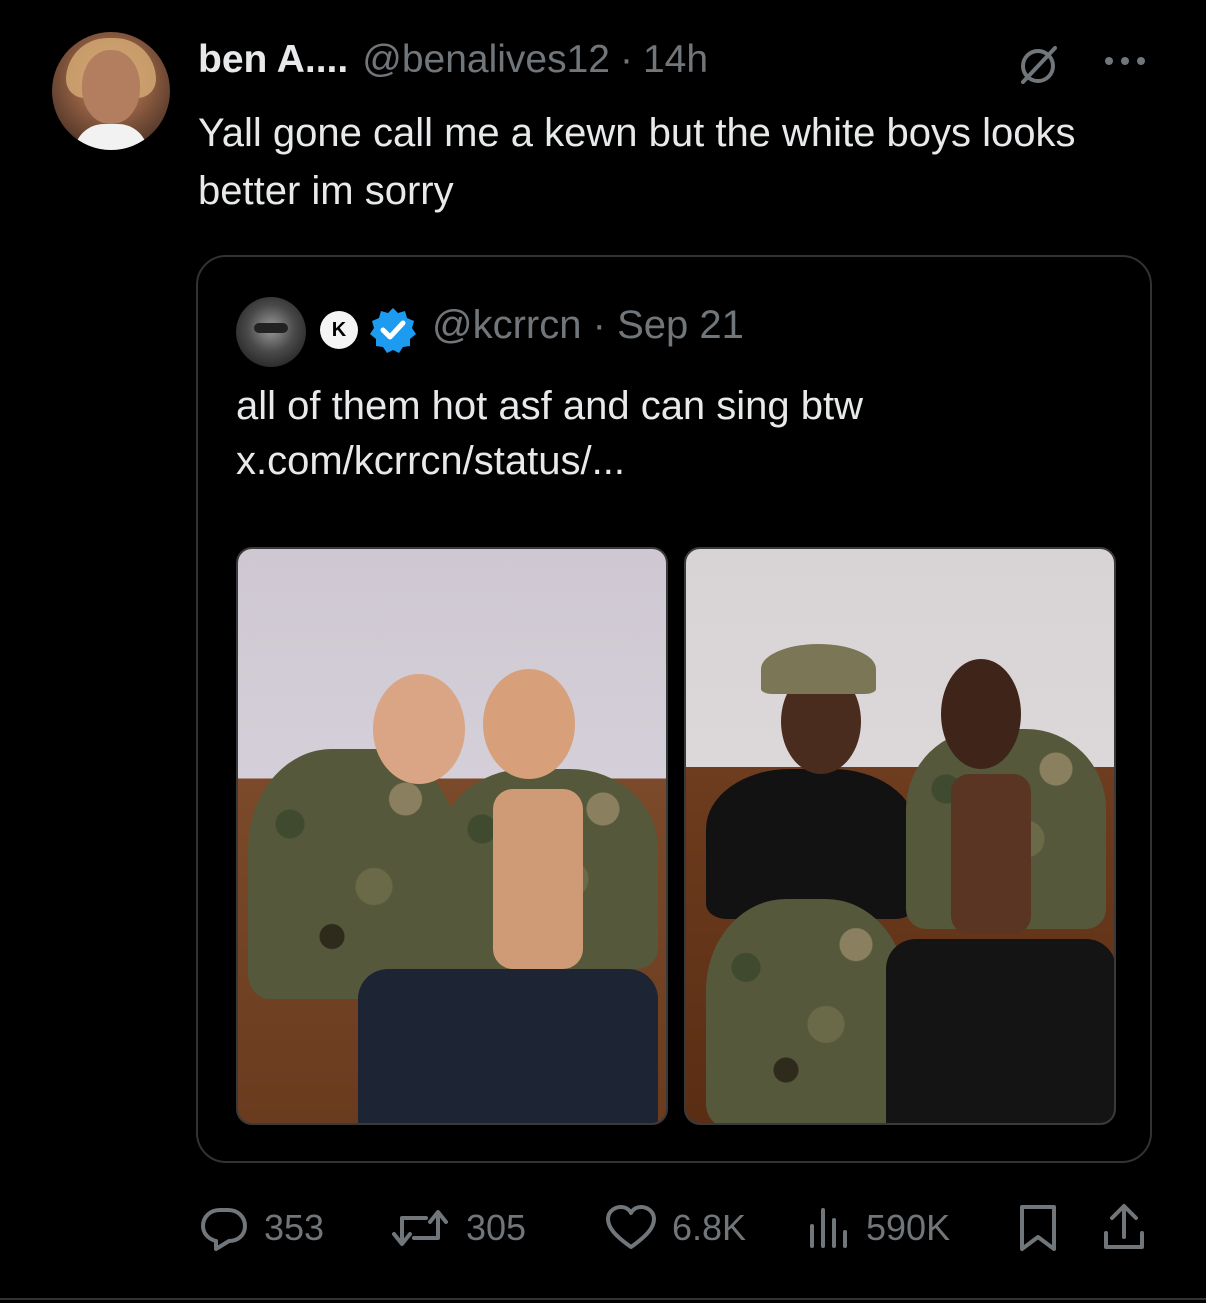 The height and width of the screenshot is (1303, 1206). I want to click on avatar-collar, so click(111, 137).